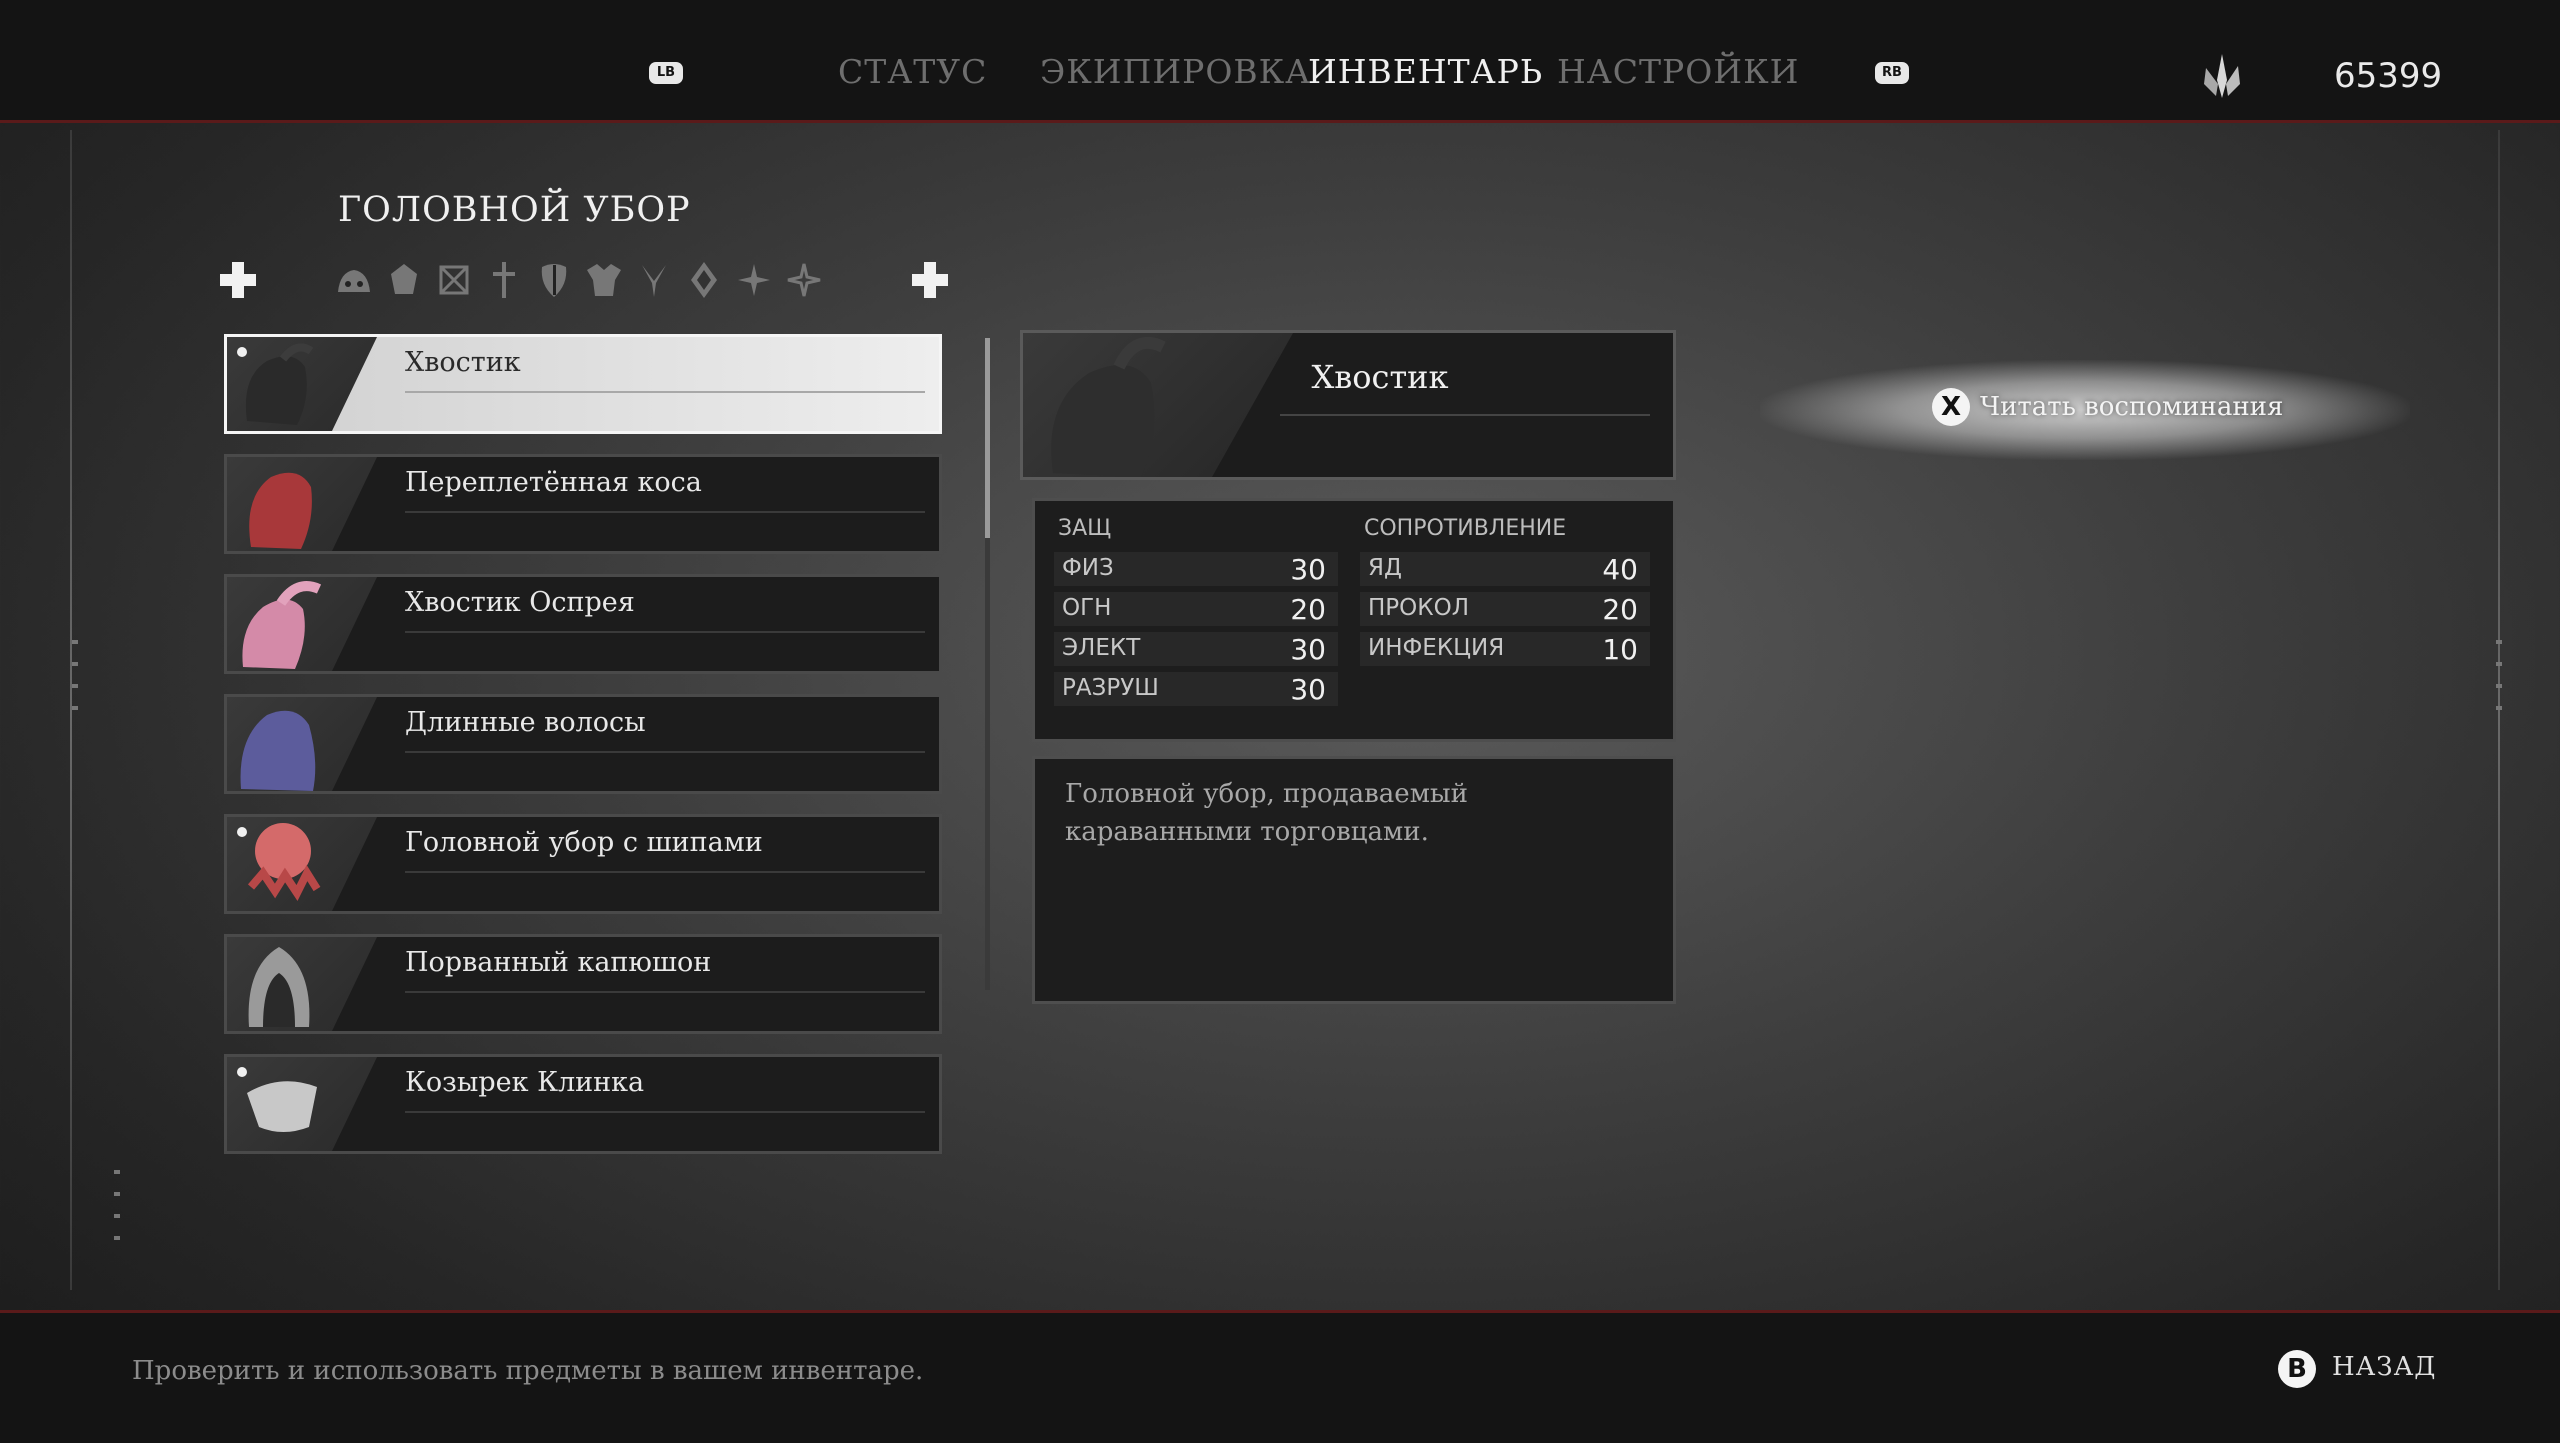  What do you see at coordinates (1505, 609) in the screenshot?
I see `stat-row-pierce: ПРОКОЛ 20` at bounding box center [1505, 609].